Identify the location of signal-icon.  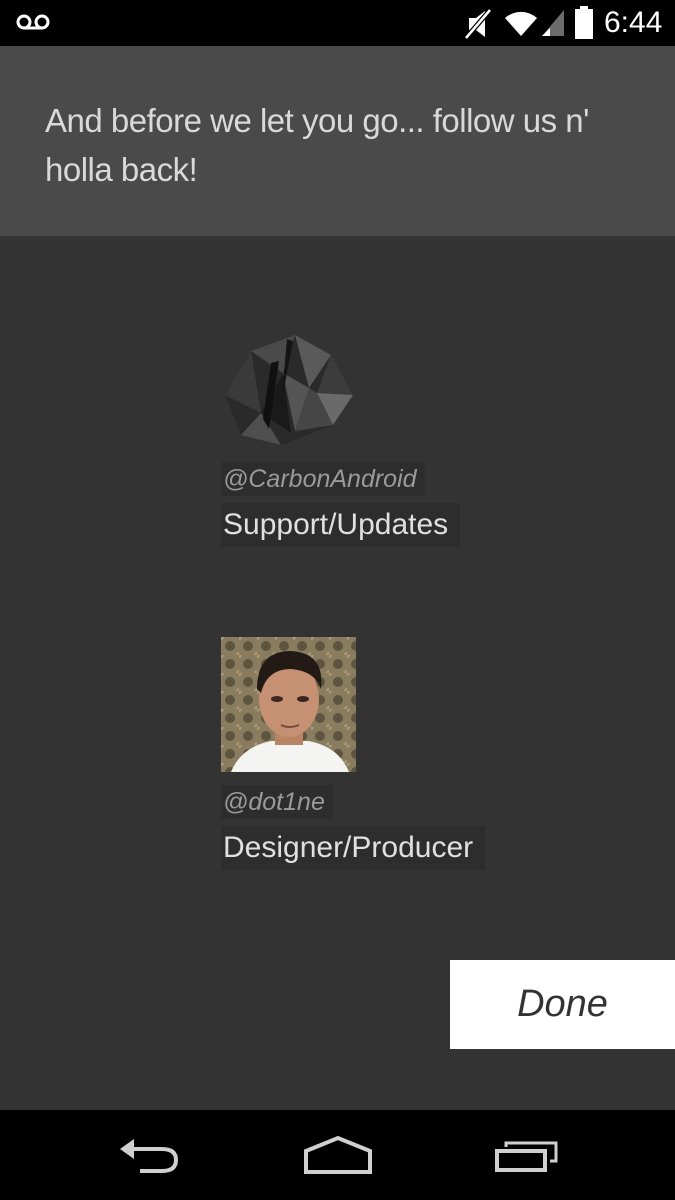
(553, 23).